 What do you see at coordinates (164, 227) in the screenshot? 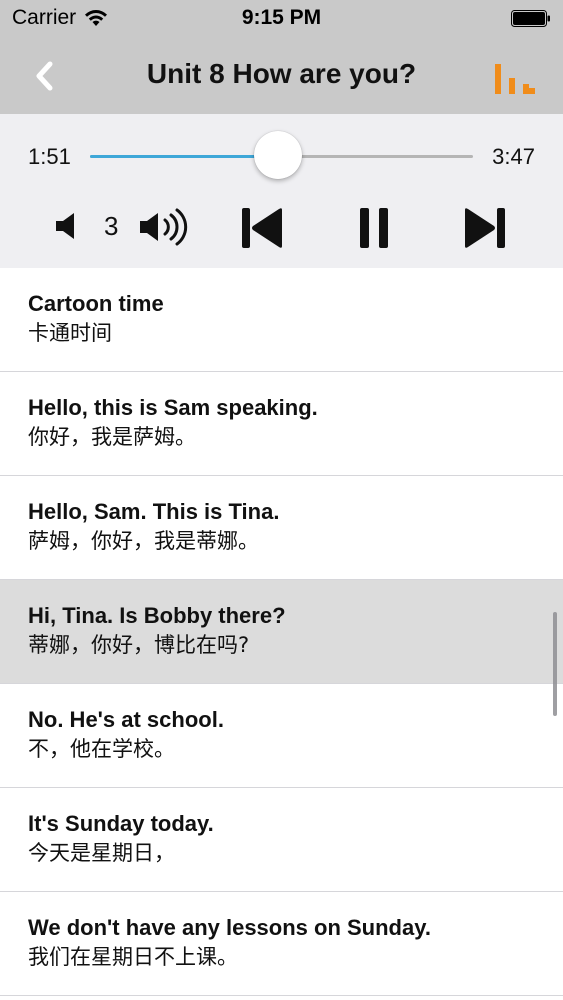
I see `volume-up-icon` at bounding box center [164, 227].